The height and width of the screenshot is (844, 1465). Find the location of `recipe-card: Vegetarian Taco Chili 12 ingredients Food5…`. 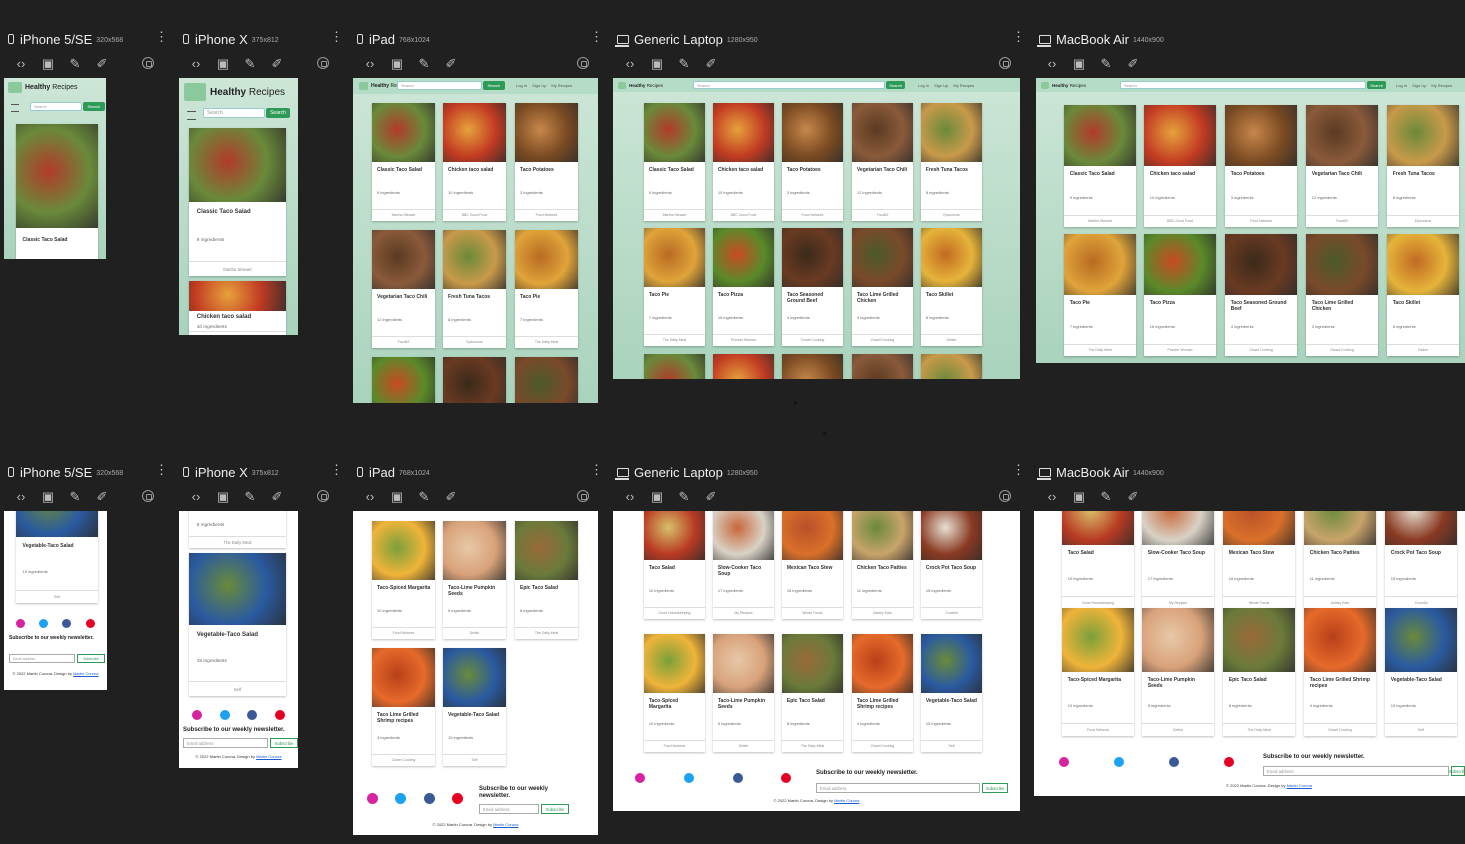

recipe-card: Vegetarian Taco Chili 12 ingredients Food5… is located at coordinates (403, 289).